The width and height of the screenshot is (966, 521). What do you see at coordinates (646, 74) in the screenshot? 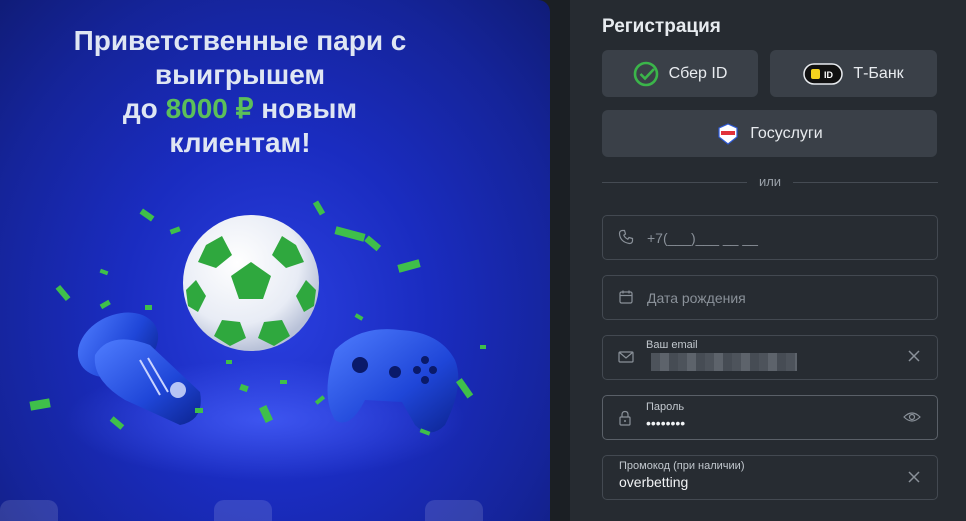
I see `sber-check-icon` at bounding box center [646, 74].